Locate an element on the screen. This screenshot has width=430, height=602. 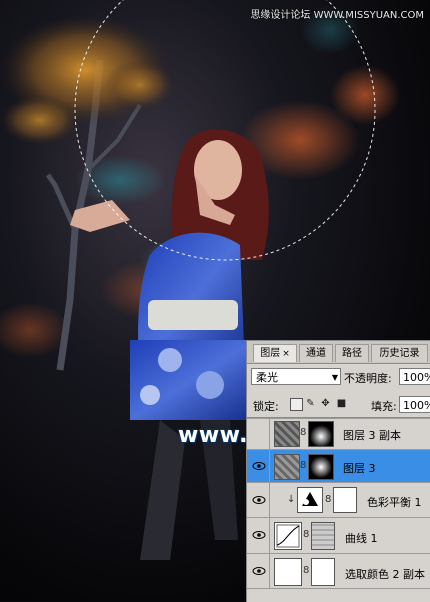
tab-layers: 图层 × is located at coordinates (275, 353).